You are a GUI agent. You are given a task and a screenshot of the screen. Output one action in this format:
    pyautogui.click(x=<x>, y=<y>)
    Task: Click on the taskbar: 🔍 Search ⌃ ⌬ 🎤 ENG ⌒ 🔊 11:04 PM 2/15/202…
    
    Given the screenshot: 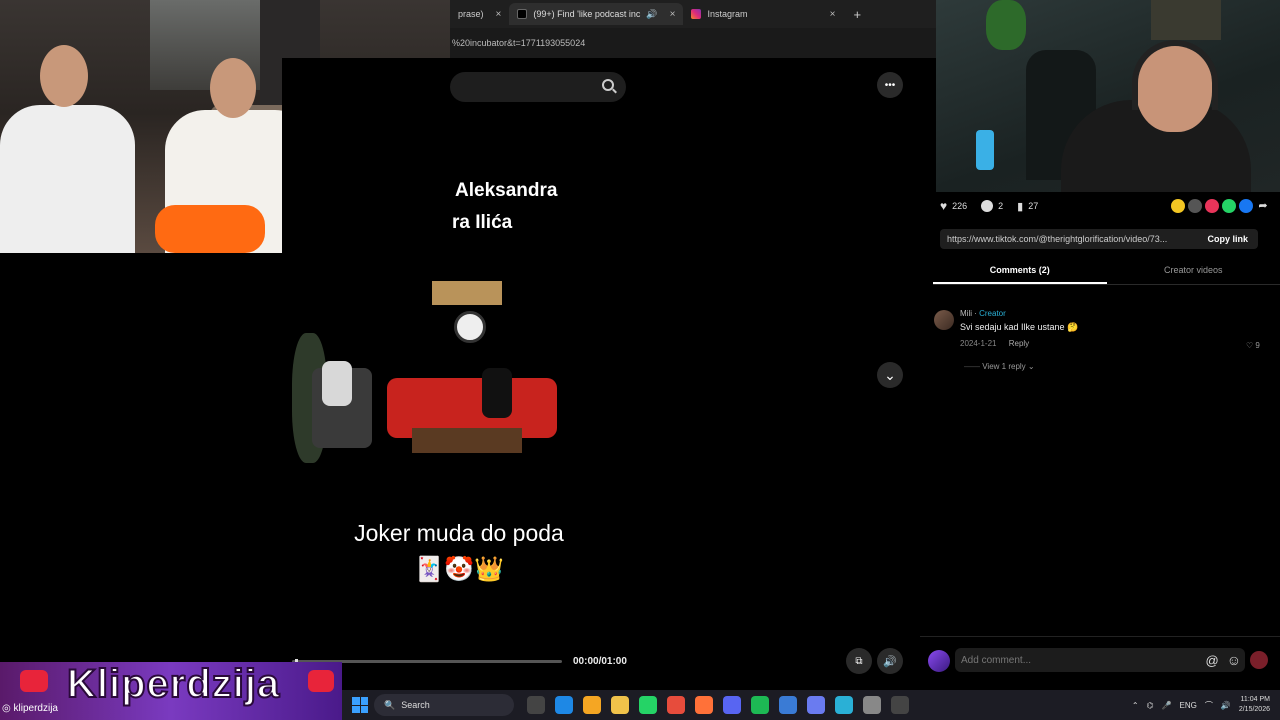 What is the action you would take?
    pyautogui.click(x=811, y=705)
    